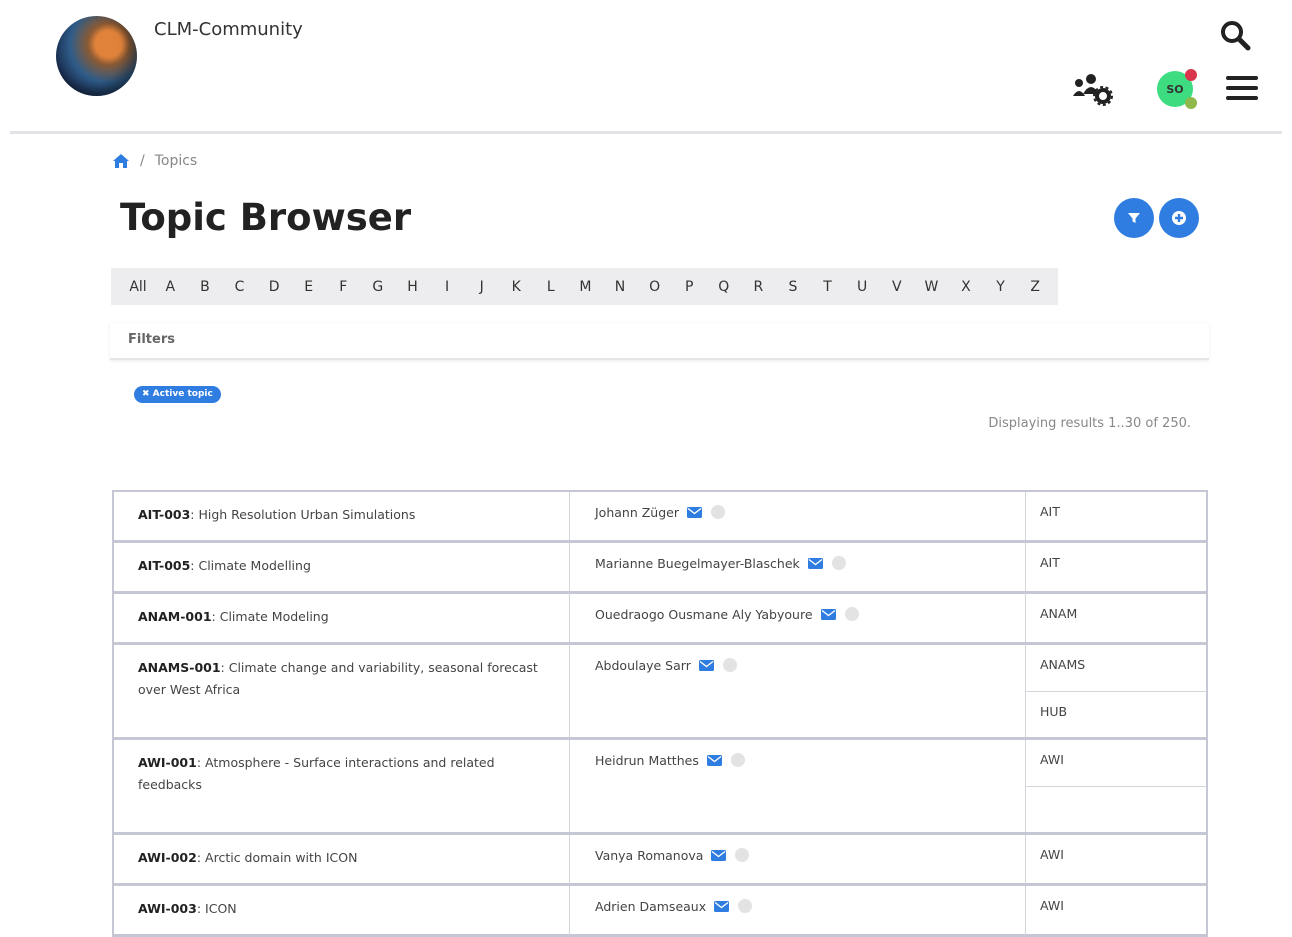 The image size is (1292, 937). What do you see at coordinates (798, 859) in the screenshot?
I see `contact-cell: Vanya Romanova` at bounding box center [798, 859].